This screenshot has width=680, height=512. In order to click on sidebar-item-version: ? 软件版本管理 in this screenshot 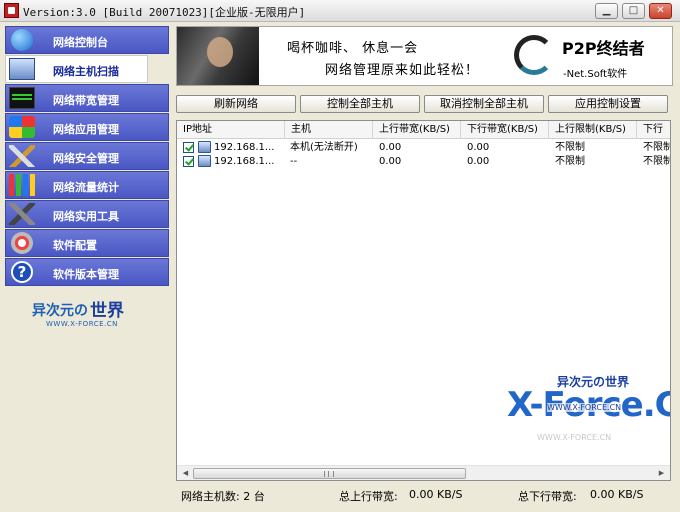, I will do `click(87, 272)`.